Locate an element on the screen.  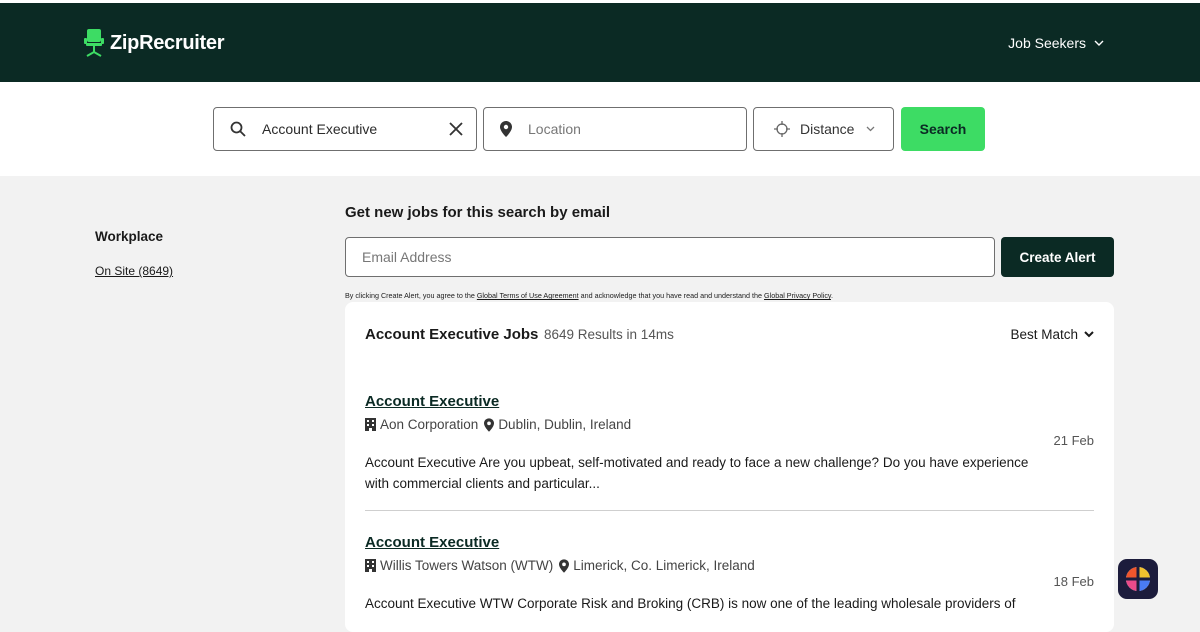
location-field is located at coordinates (615, 129).